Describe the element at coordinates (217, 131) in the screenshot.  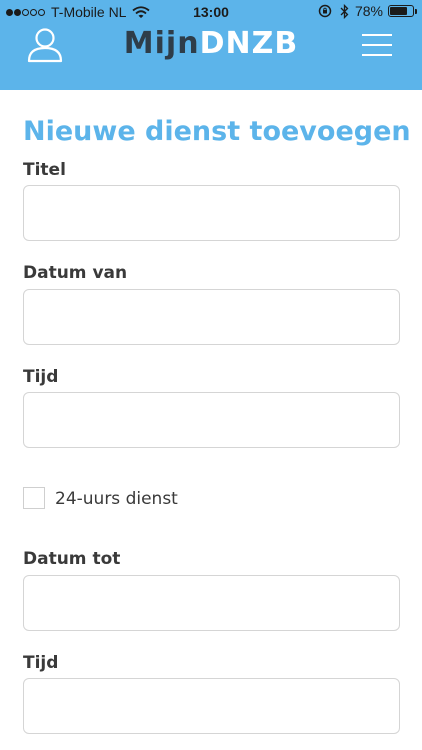
I see `page-title: Nieuwe dienst toevoegen` at that location.